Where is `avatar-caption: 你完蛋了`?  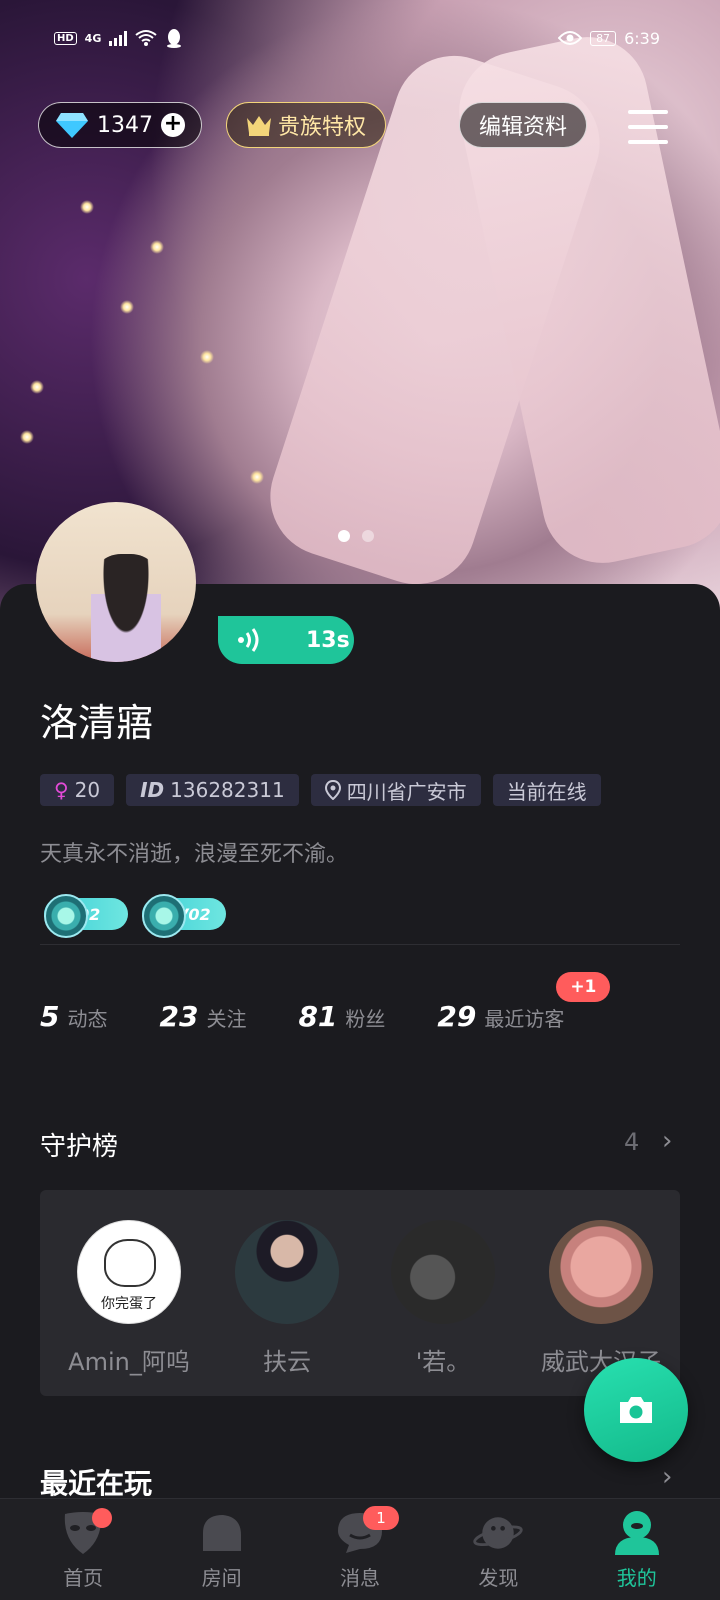
avatar-caption: 你完蛋了 is located at coordinates (129, 1304).